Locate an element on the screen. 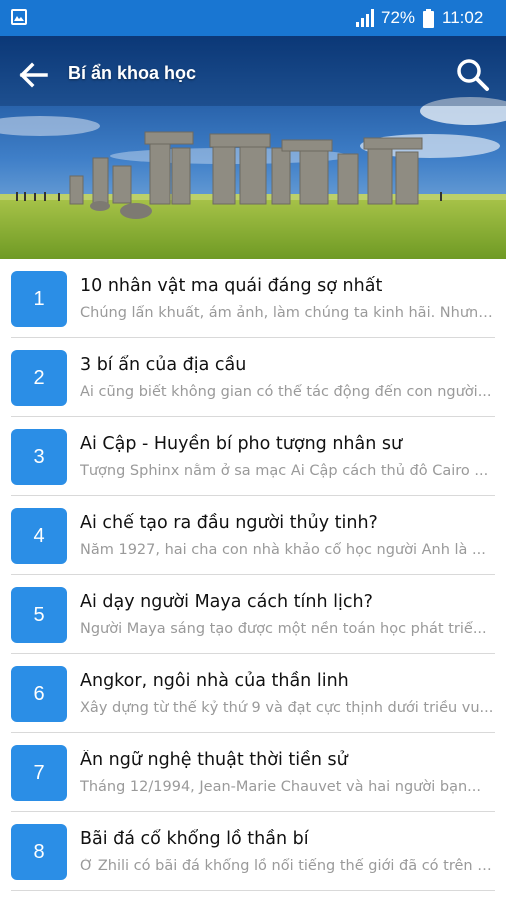 This screenshot has width=506, height=900. divider is located at coordinates (253, 890).